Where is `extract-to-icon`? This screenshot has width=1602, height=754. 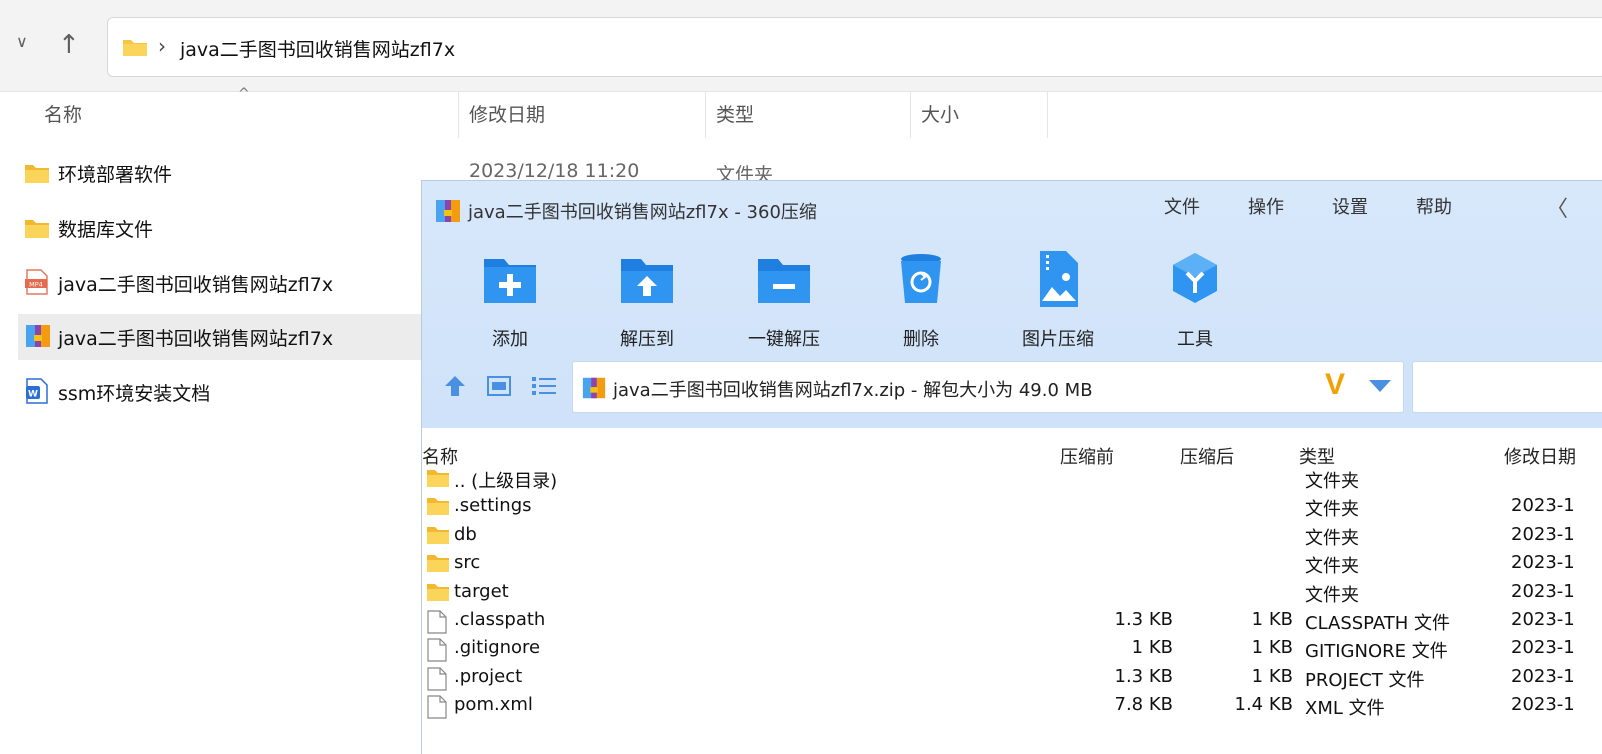 extract-to-icon is located at coordinates (647, 281).